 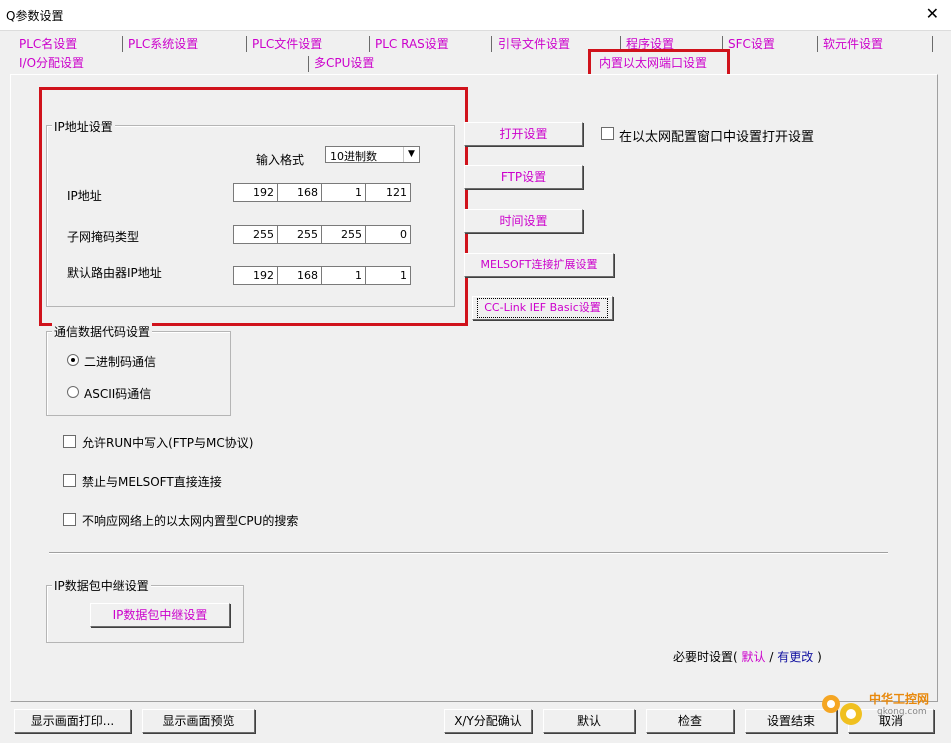 I want to click on ascii-radio, so click(x=73, y=392).